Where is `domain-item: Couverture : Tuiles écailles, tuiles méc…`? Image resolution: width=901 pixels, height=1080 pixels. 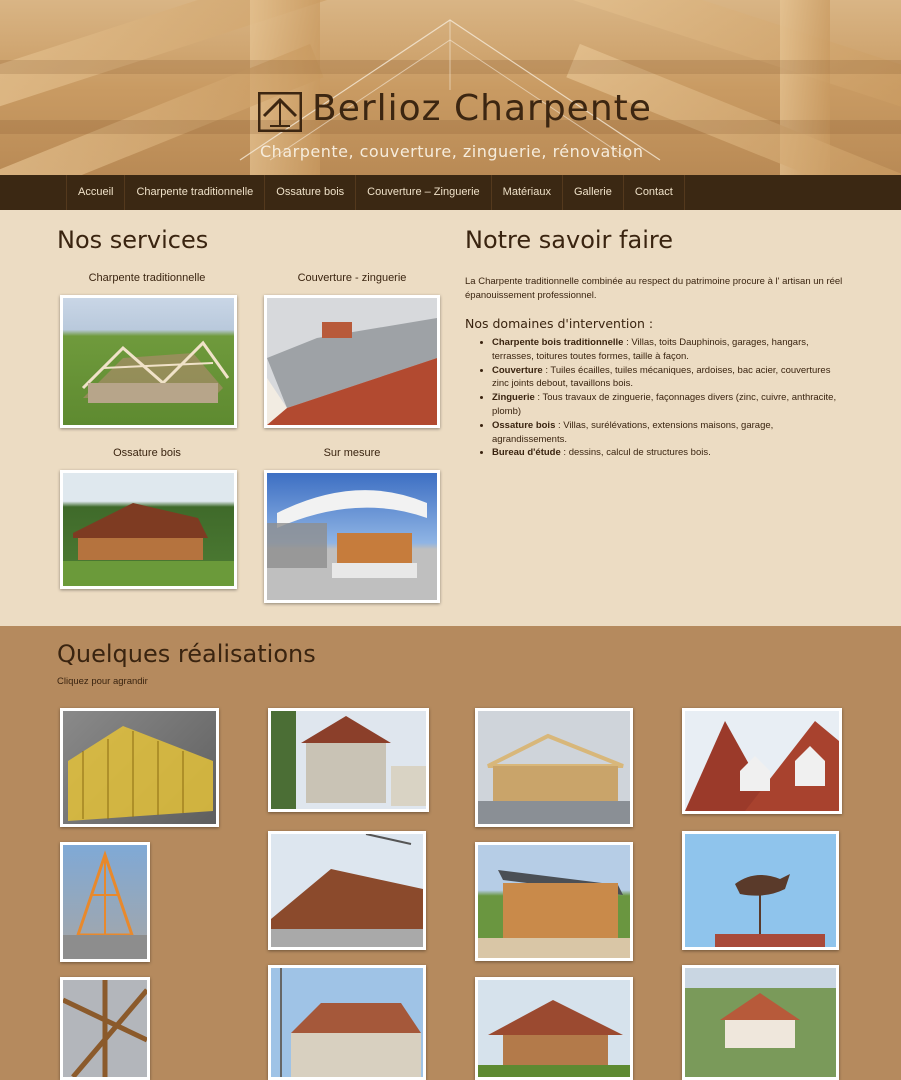 domain-item: Couverture : Tuiles écailles, tuiles méc… is located at coordinates (669, 378).